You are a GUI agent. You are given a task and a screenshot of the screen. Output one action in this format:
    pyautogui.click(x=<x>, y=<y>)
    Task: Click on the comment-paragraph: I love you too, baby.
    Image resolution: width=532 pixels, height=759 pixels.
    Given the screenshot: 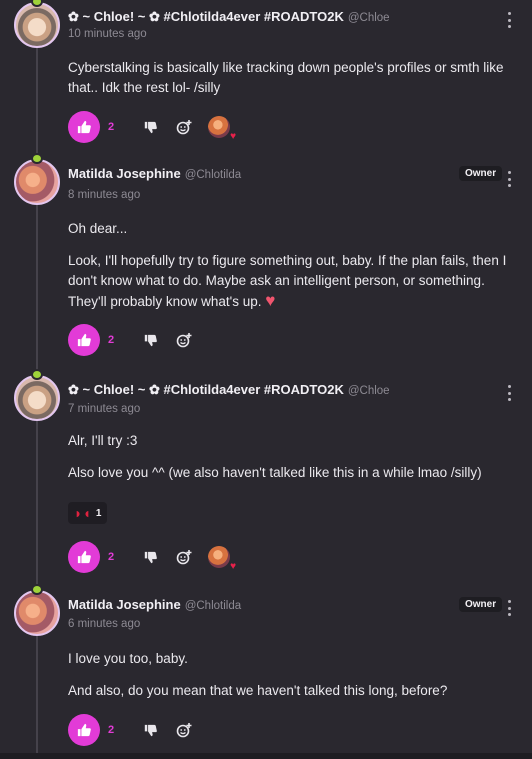 What is the action you would take?
    pyautogui.click(x=128, y=658)
    